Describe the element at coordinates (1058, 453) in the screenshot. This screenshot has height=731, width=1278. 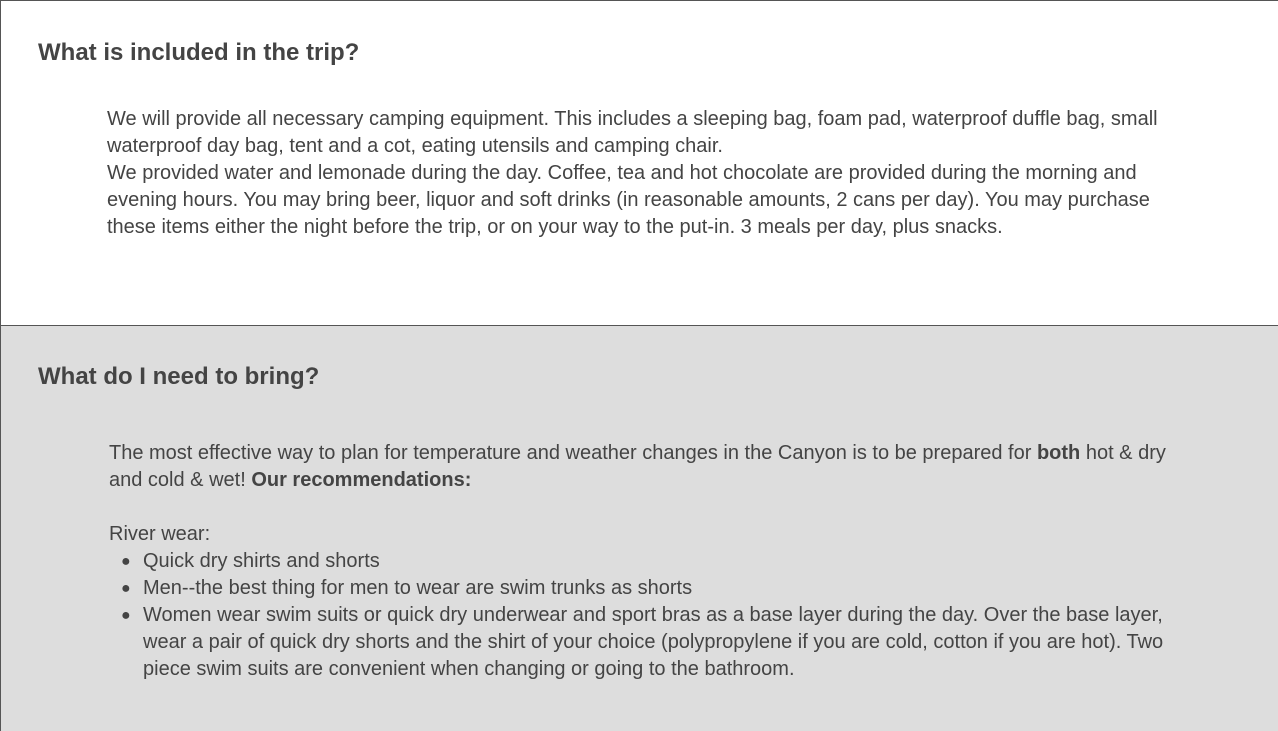
I see `bring-intro-bold-both: both` at that location.